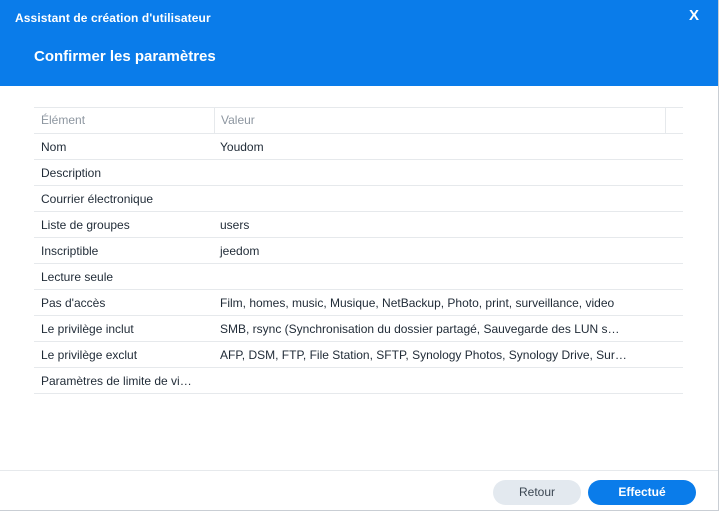 Image resolution: width=725 pixels, height=515 pixels. What do you see at coordinates (97, 198) in the screenshot?
I see `row-key: Courrier électronique` at bounding box center [97, 198].